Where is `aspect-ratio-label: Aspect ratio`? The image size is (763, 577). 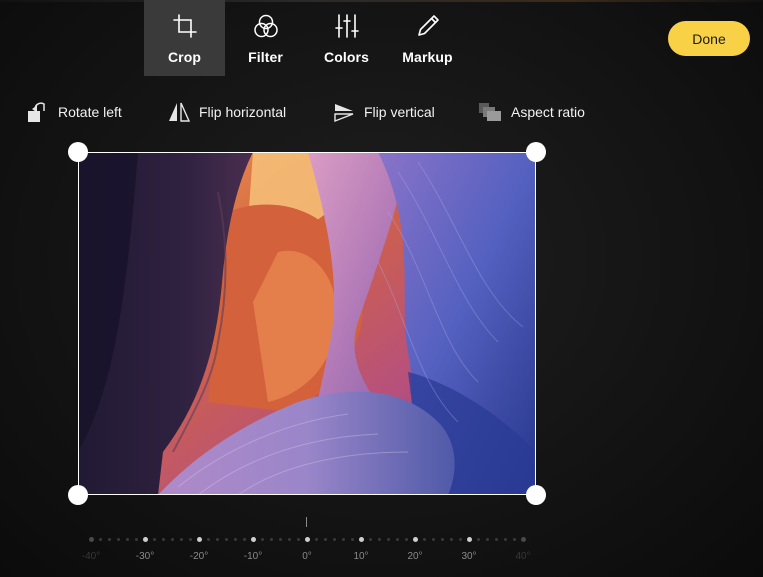
aspect-ratio-label: Aspect ratio is located at coordinates (548, 112).